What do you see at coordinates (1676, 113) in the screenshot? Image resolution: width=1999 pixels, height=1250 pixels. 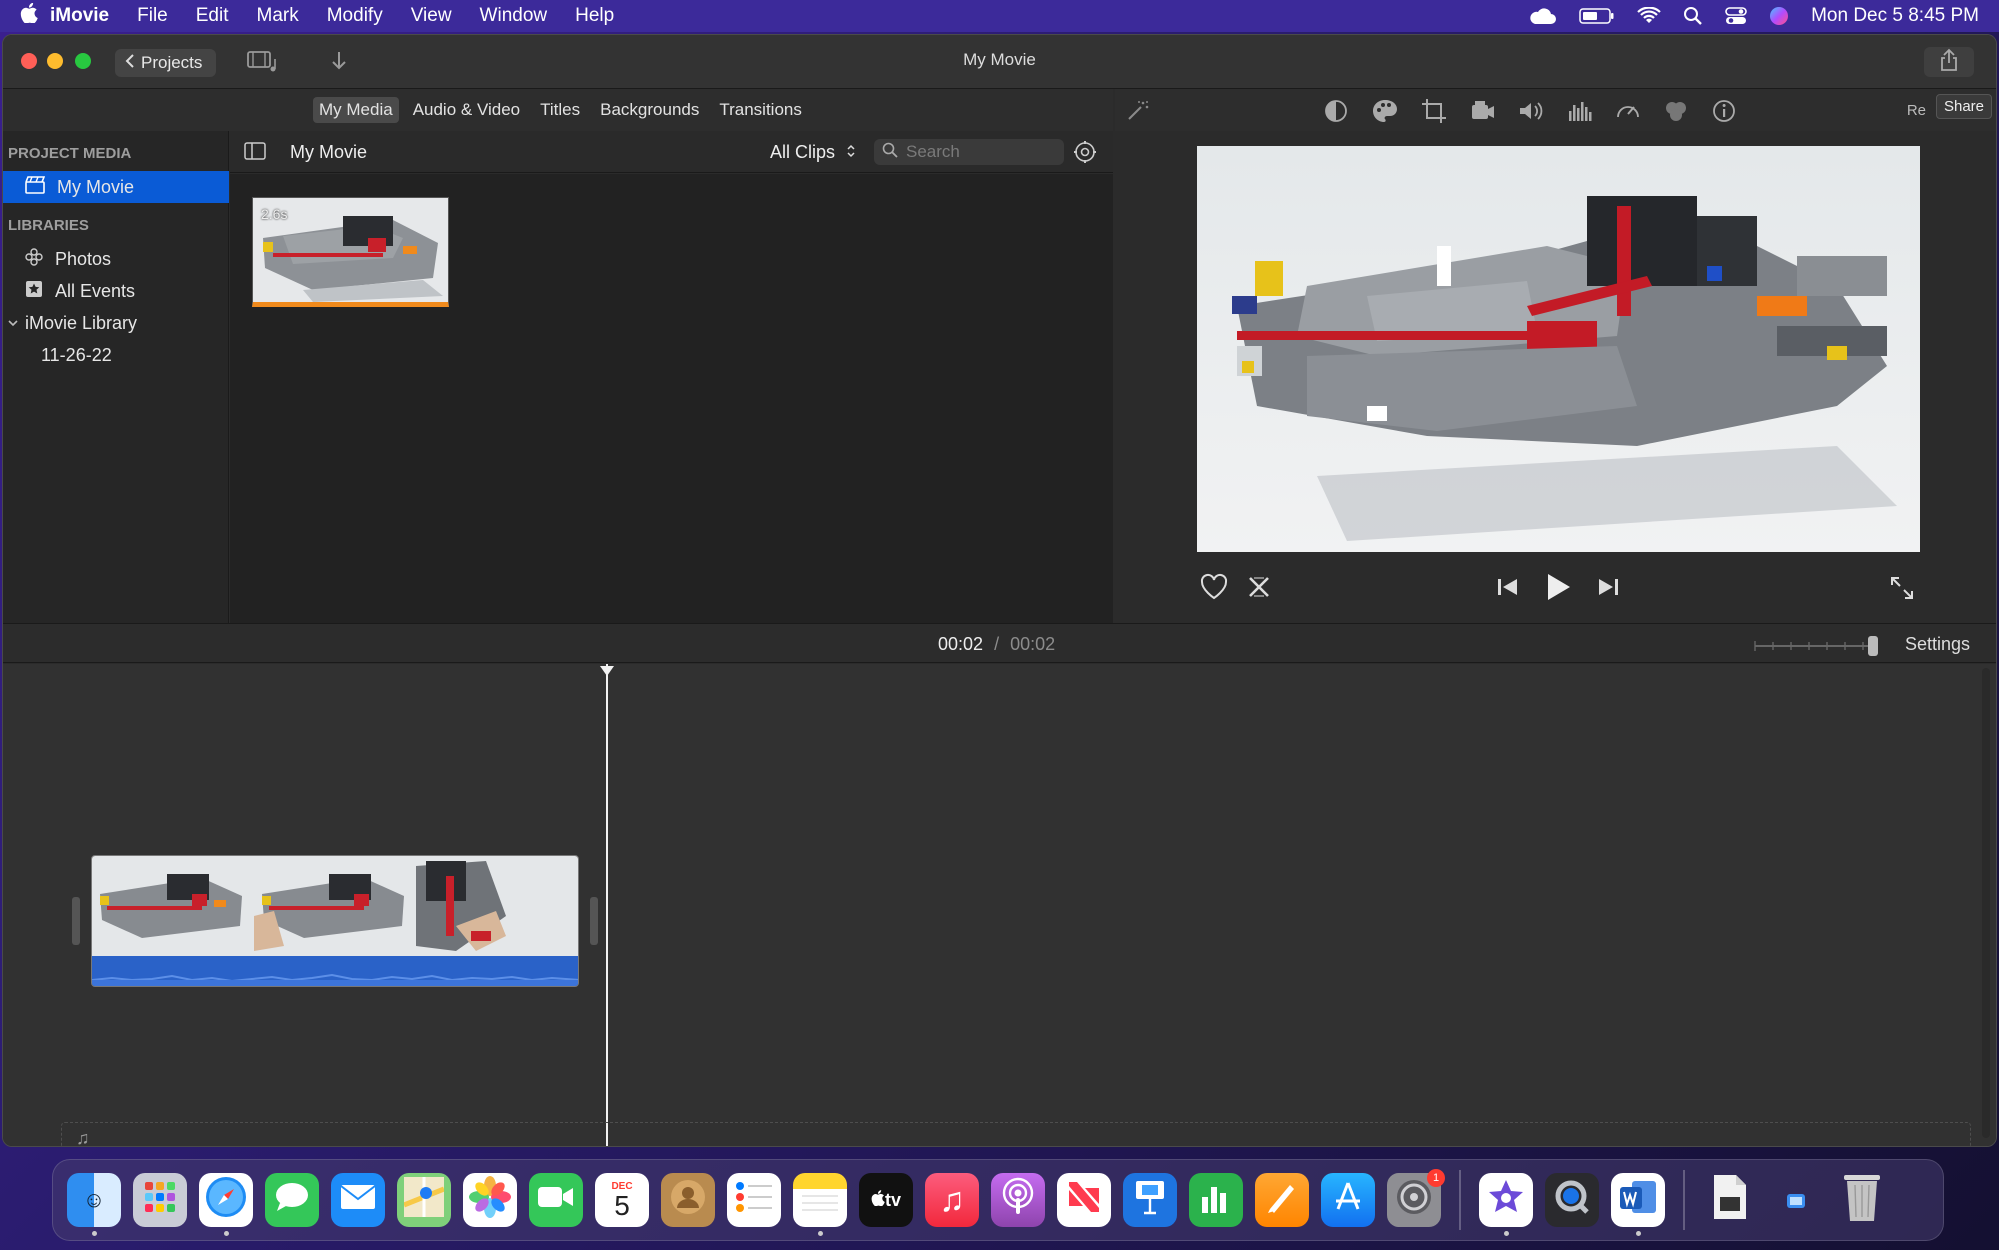 I see `clip-filter-circles-icon` at bounding box center [1676, 113].